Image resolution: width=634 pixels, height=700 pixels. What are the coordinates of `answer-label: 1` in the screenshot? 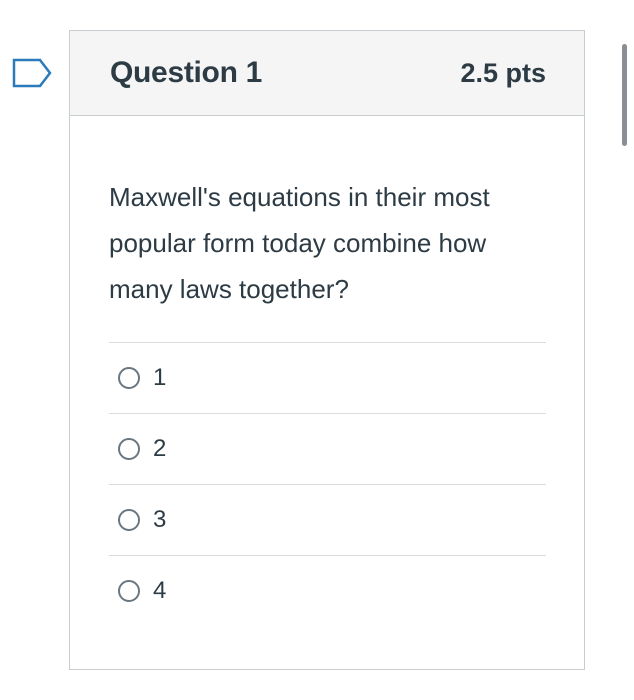 It's located at (160, 377).